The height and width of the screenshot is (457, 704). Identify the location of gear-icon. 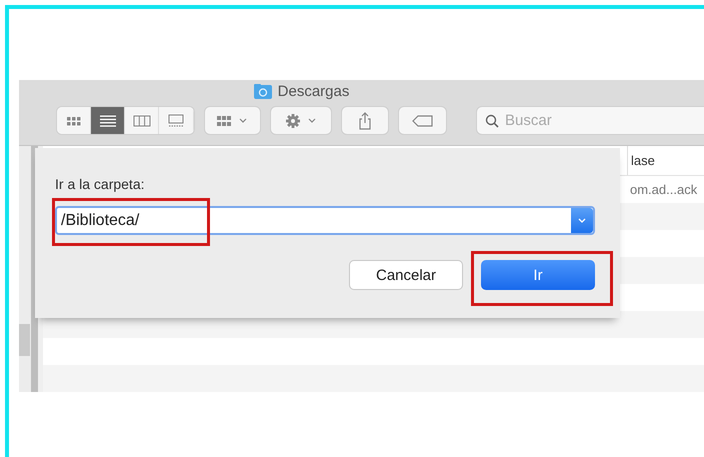
(301, 120).